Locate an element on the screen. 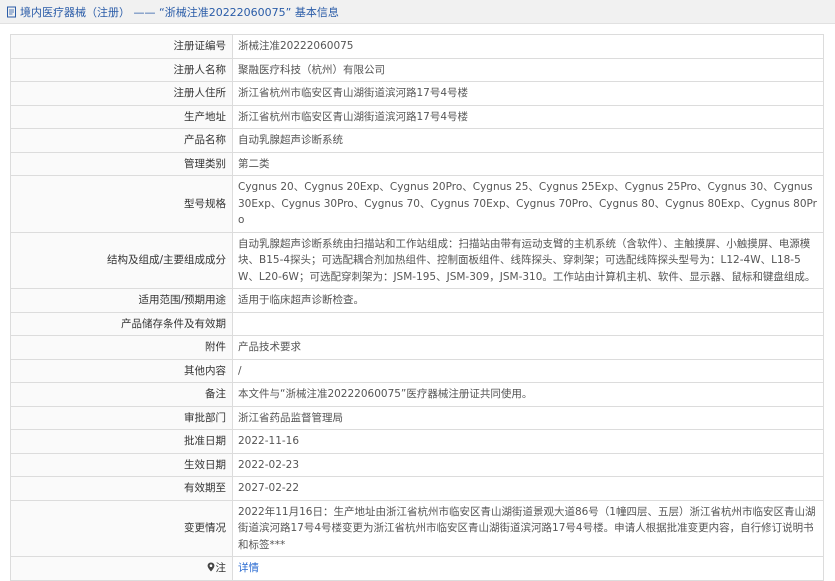 The image size is (835, 581). row-value: 2027-02-22 is located at coordinates (528, 488).